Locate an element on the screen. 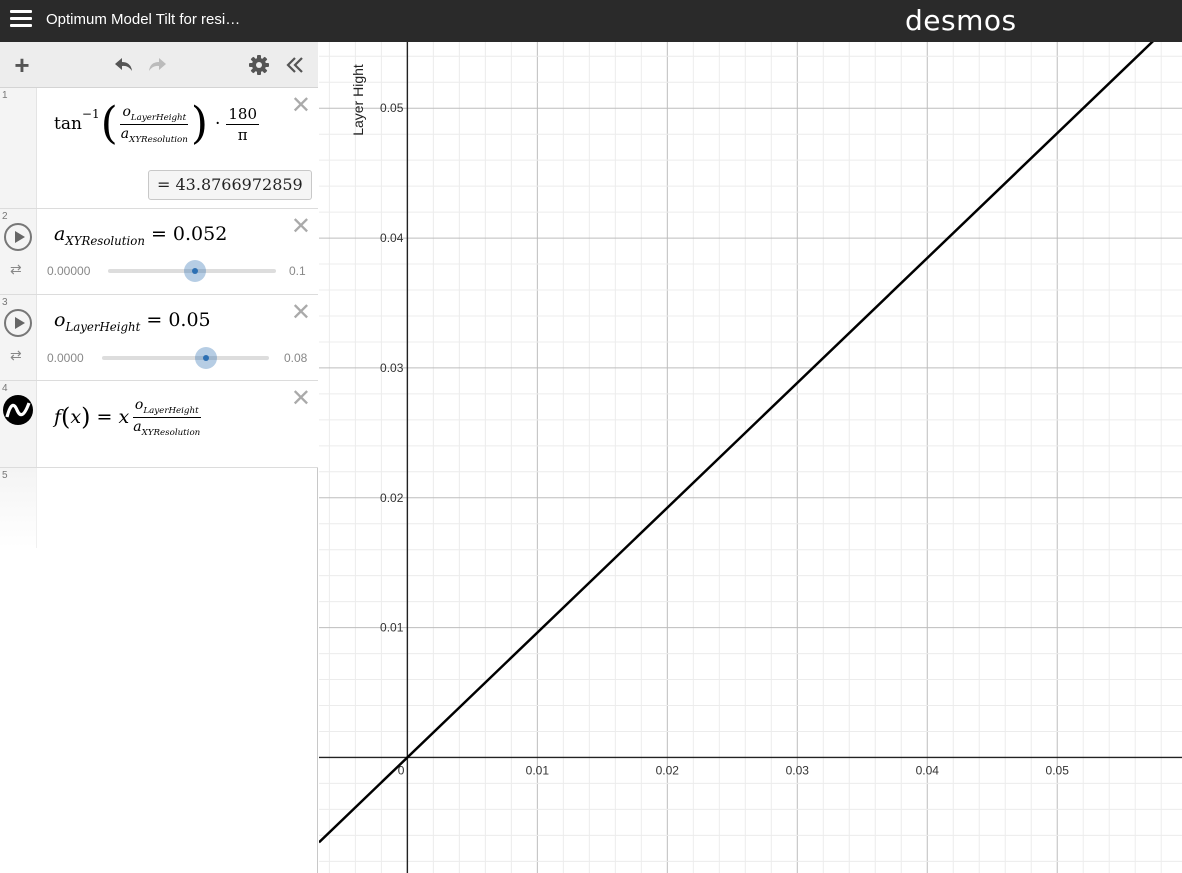 This screenshot has width=1182, height=873. slider-track is located at coordinates (185, 358).